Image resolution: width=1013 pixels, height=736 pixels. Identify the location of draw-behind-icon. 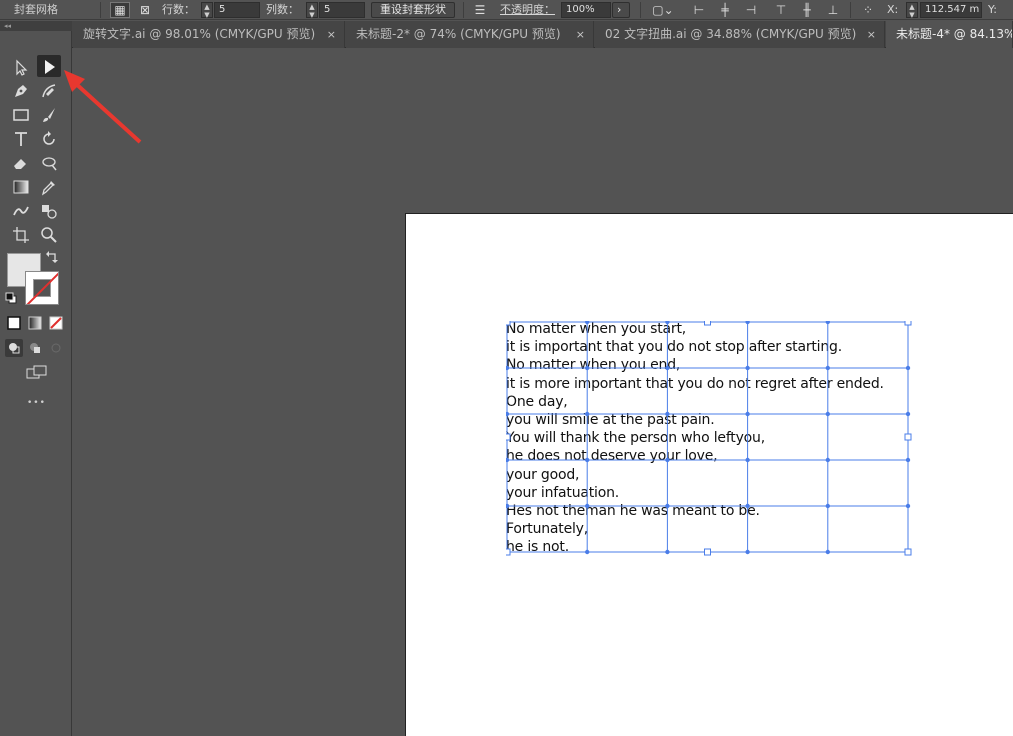
(35, 348).